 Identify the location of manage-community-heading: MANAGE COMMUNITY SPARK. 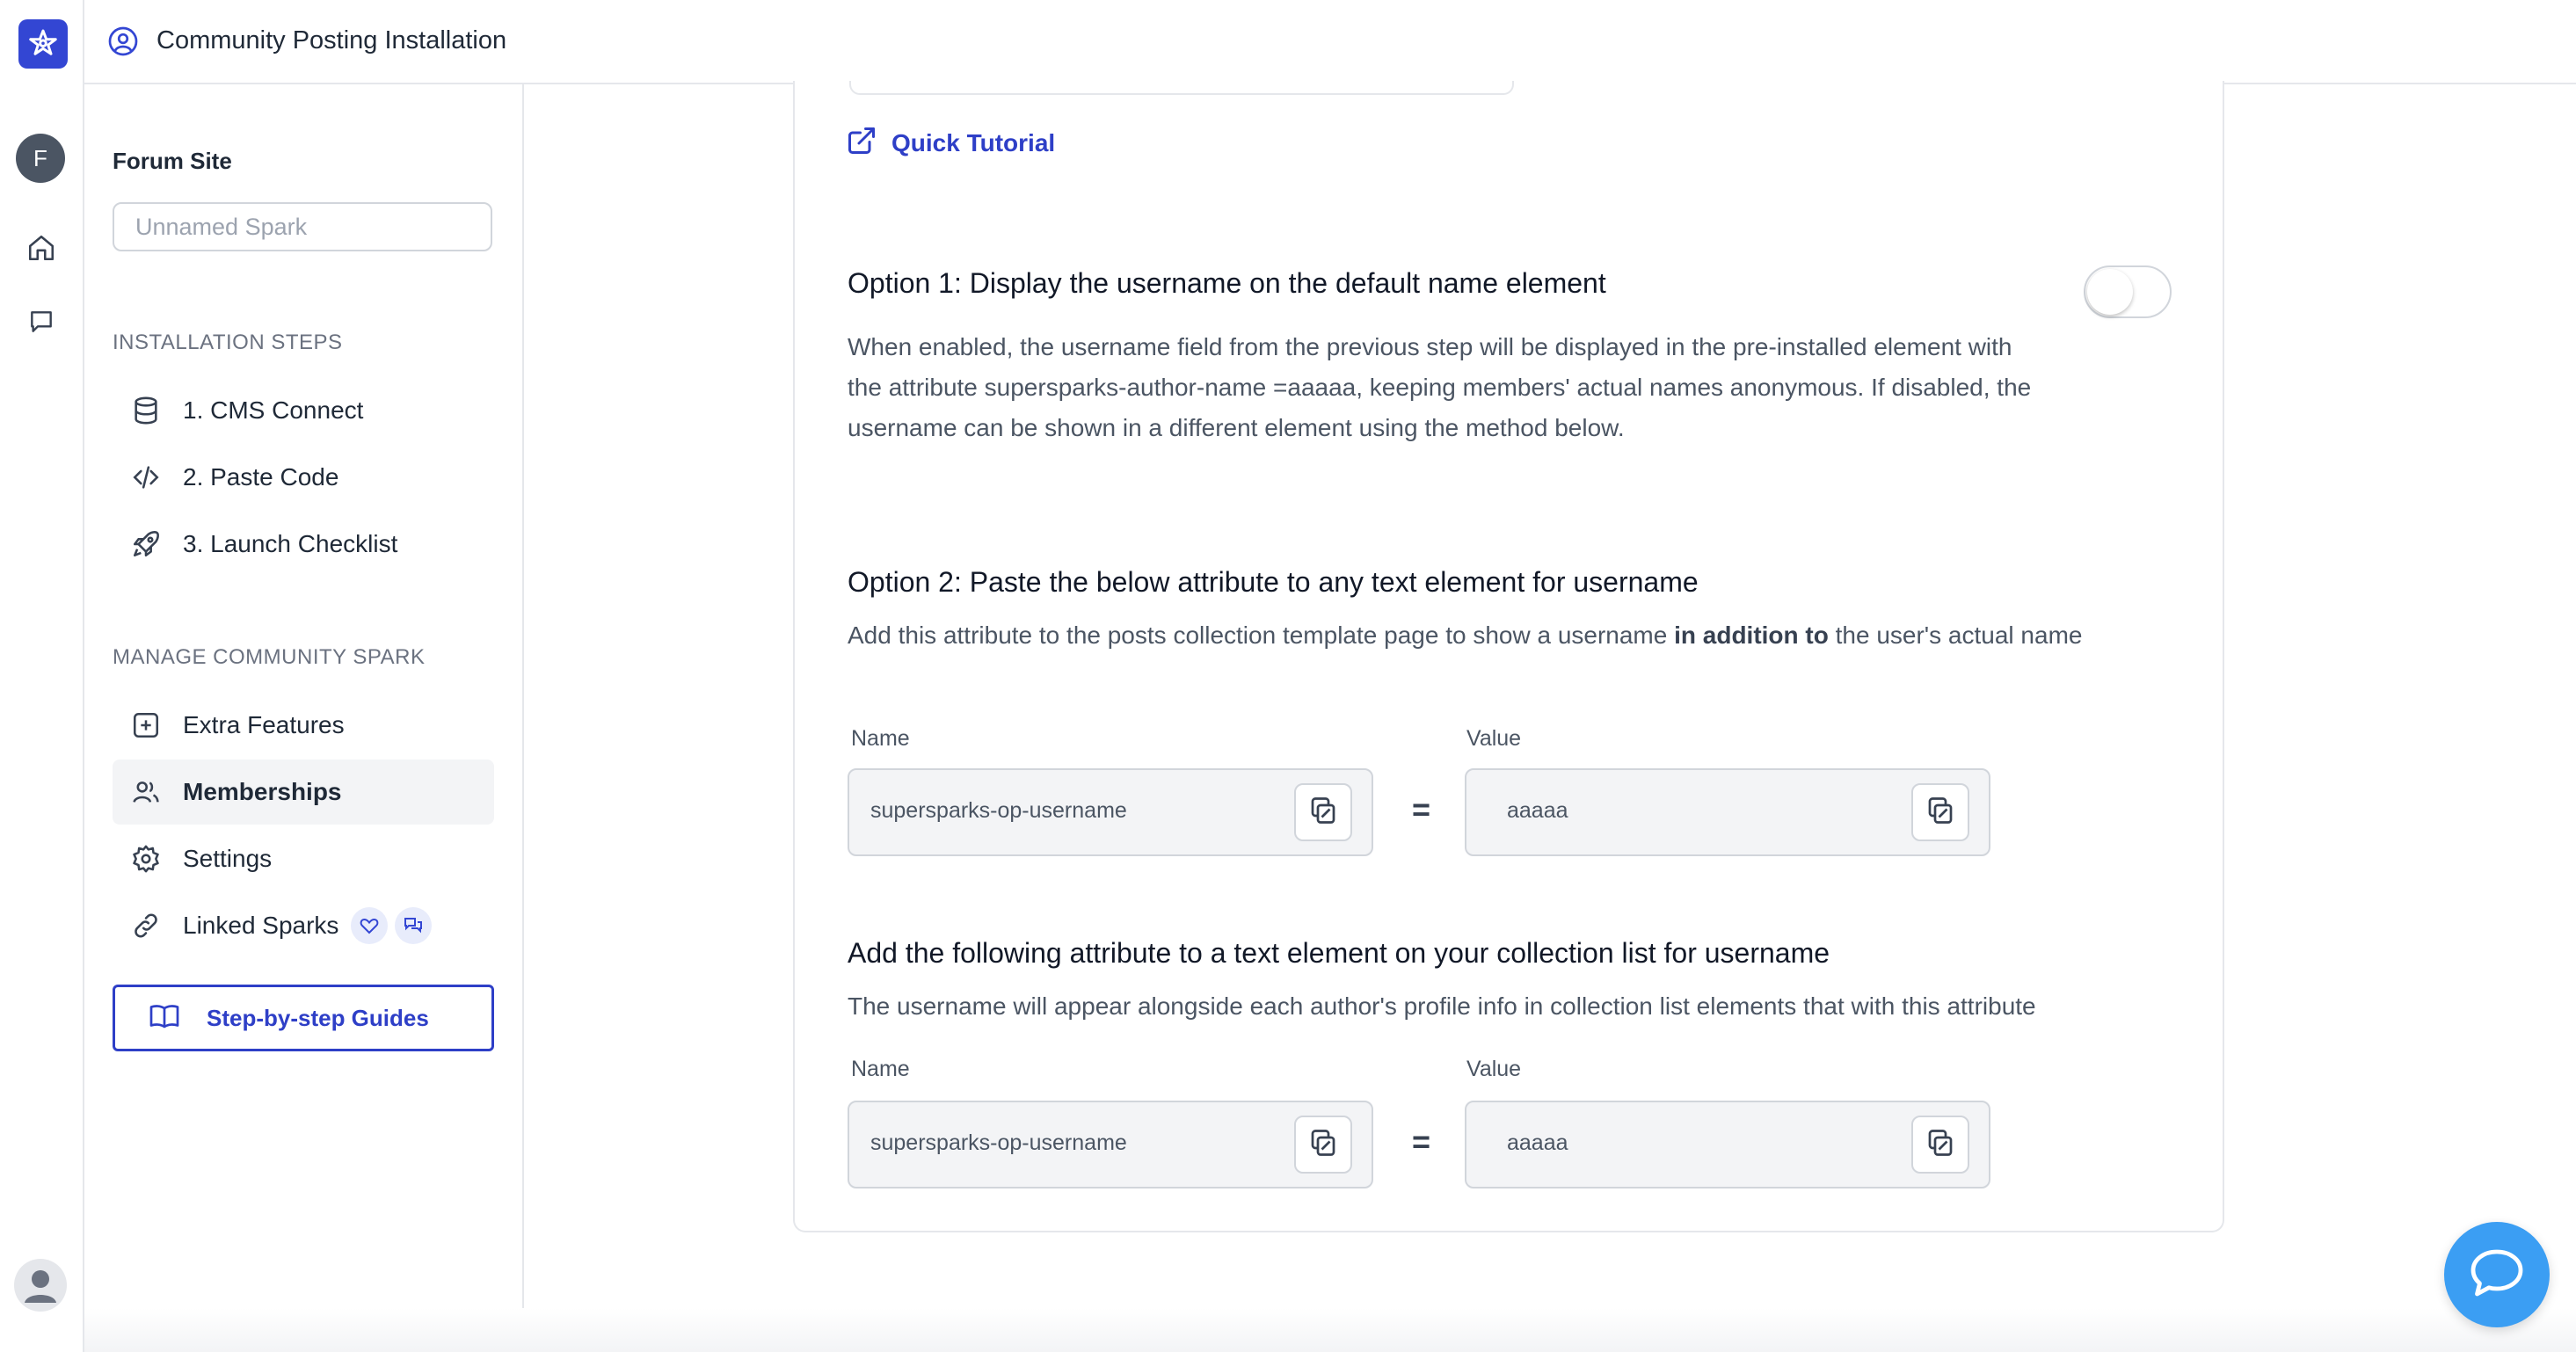
(269, 657).